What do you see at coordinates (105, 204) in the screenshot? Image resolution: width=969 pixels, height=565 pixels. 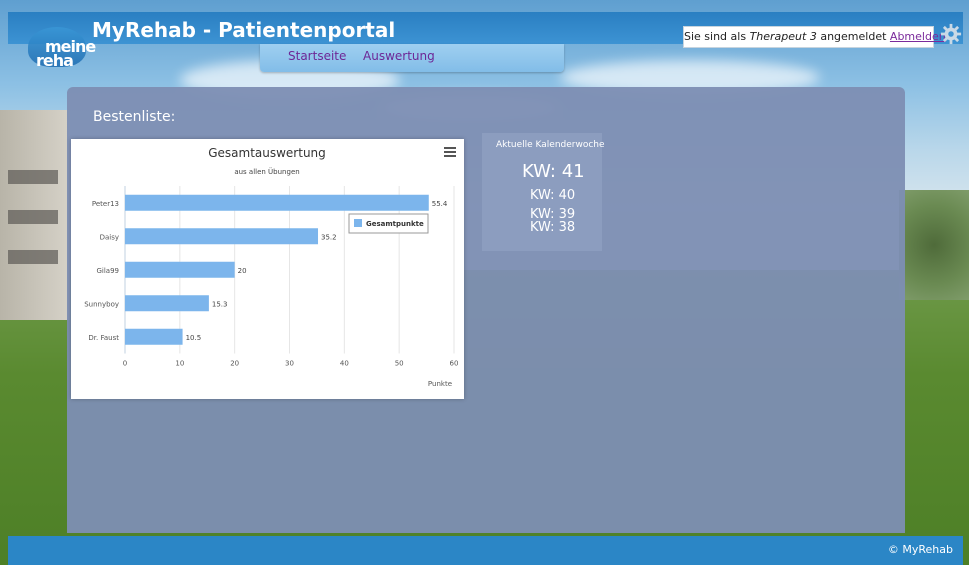 I see `y-tick-label: Peter13` at bounding box center [105, 204].